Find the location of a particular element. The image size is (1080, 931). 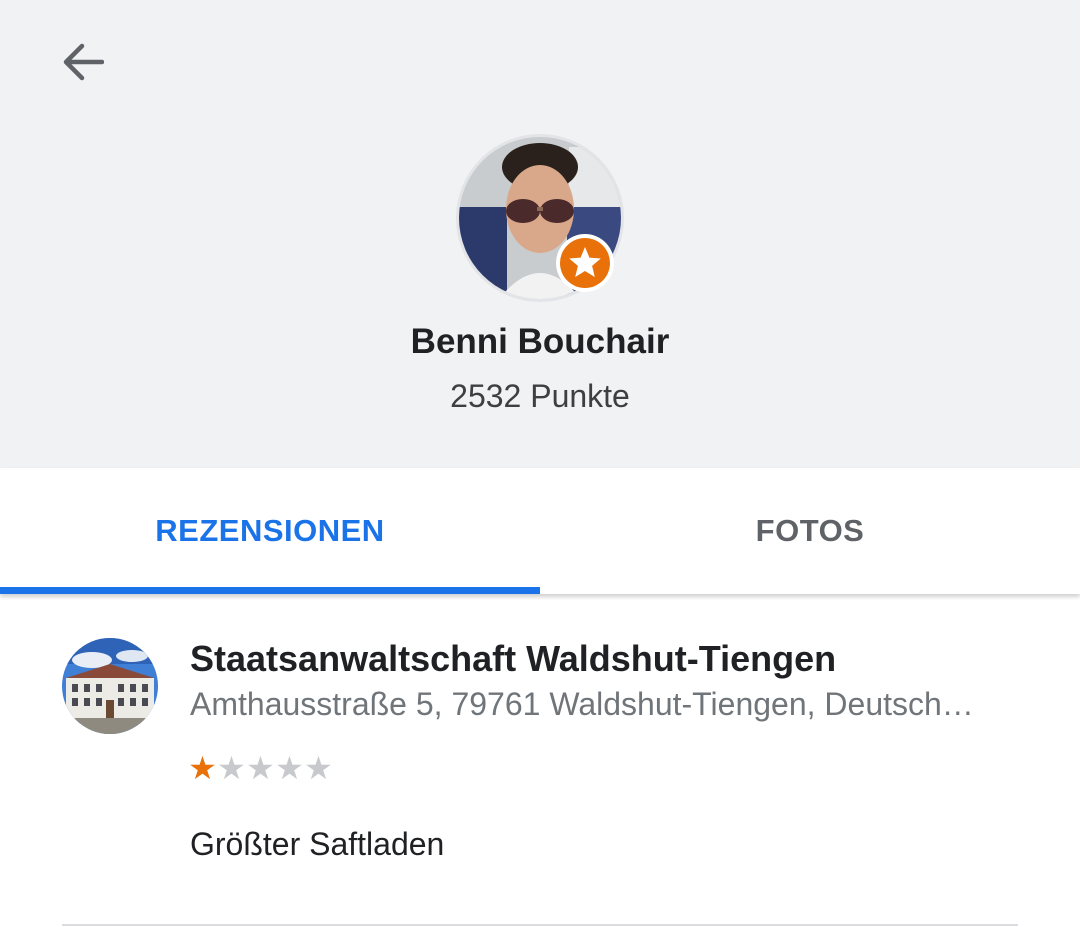

avatar-container is located at coordinates (540, 218).